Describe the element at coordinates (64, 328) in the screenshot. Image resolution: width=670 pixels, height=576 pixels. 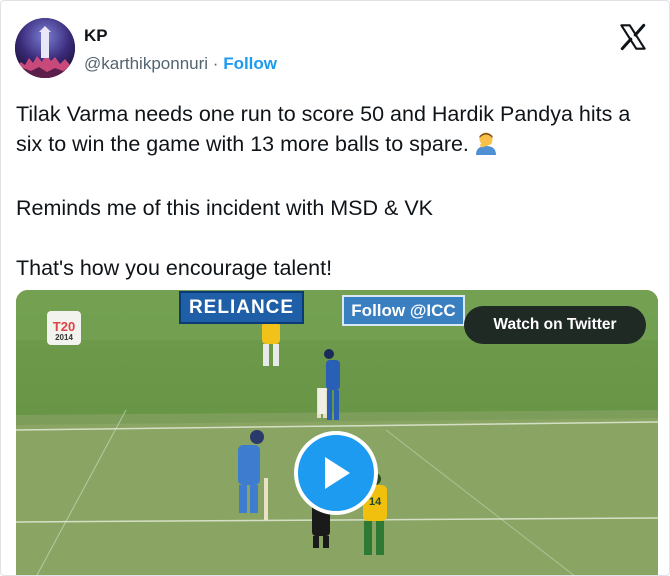
I see `t20-world-cup-logo: T20 2014` at that location.